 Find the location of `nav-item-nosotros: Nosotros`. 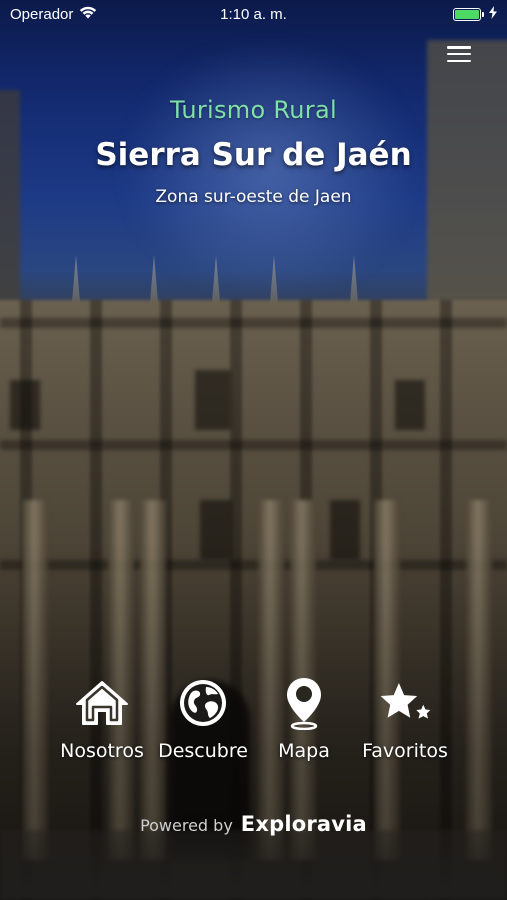

nav-item-nosotros: Nosotros is located at coordinates (102, 726).